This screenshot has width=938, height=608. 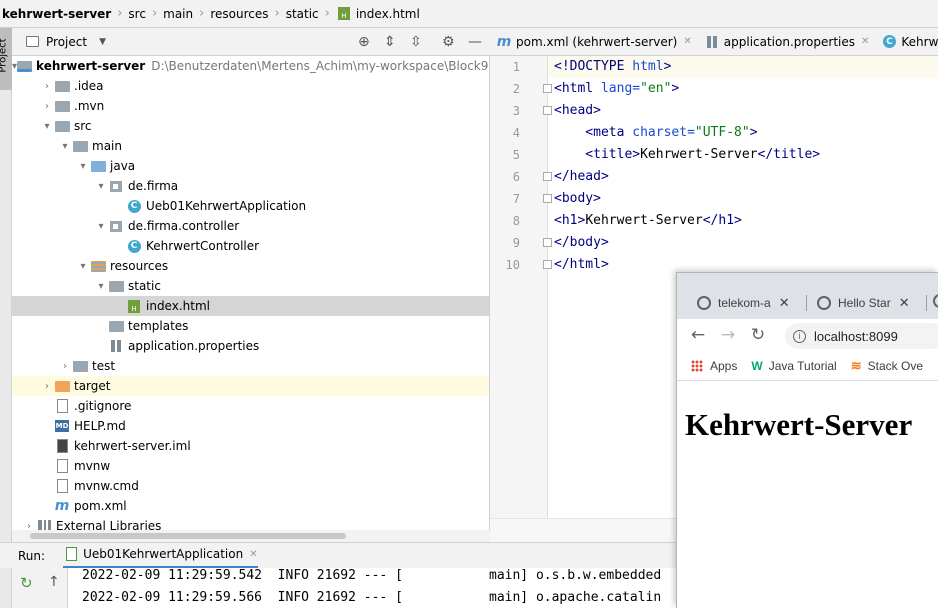 I want to click on tree-item: m pom.xml, so click(x=250, y=506).